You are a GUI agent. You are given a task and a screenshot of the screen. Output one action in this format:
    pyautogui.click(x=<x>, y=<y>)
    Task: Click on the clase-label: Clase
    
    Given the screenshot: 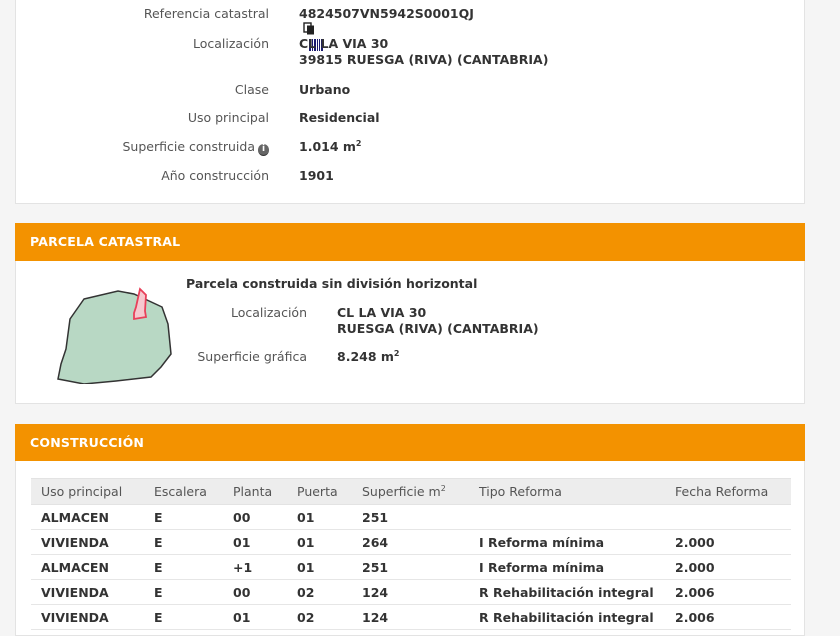 What is the action you would take?
    pyautogui.click(x=251, y=89)
    